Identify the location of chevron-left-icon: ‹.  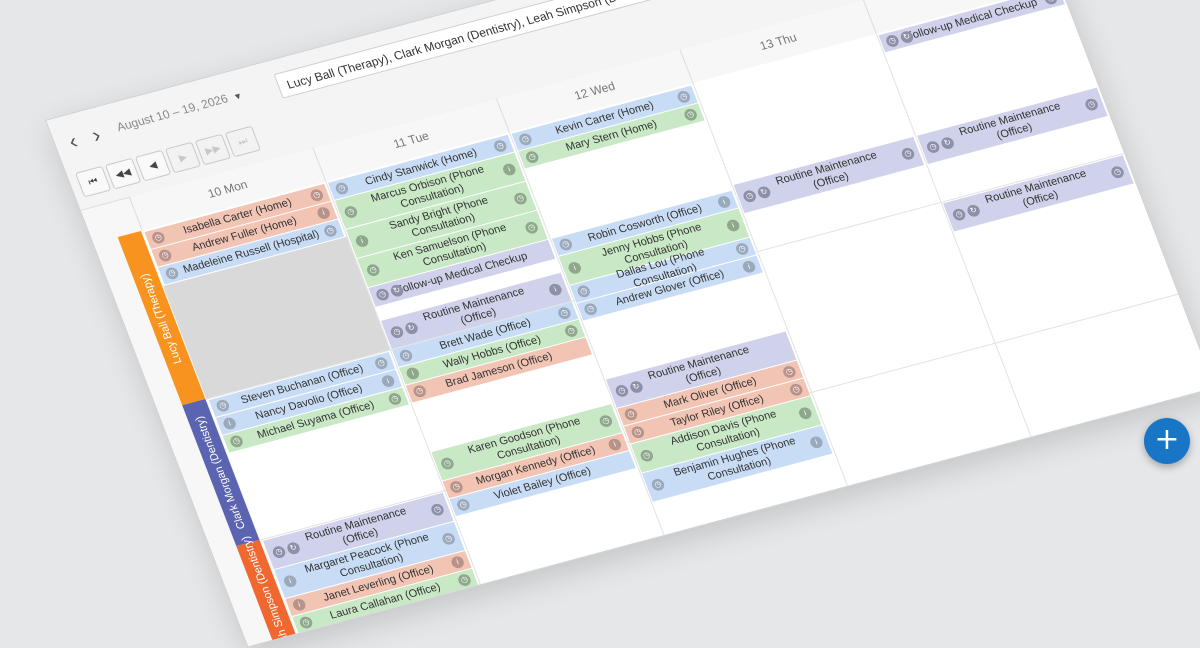
(73, 141).